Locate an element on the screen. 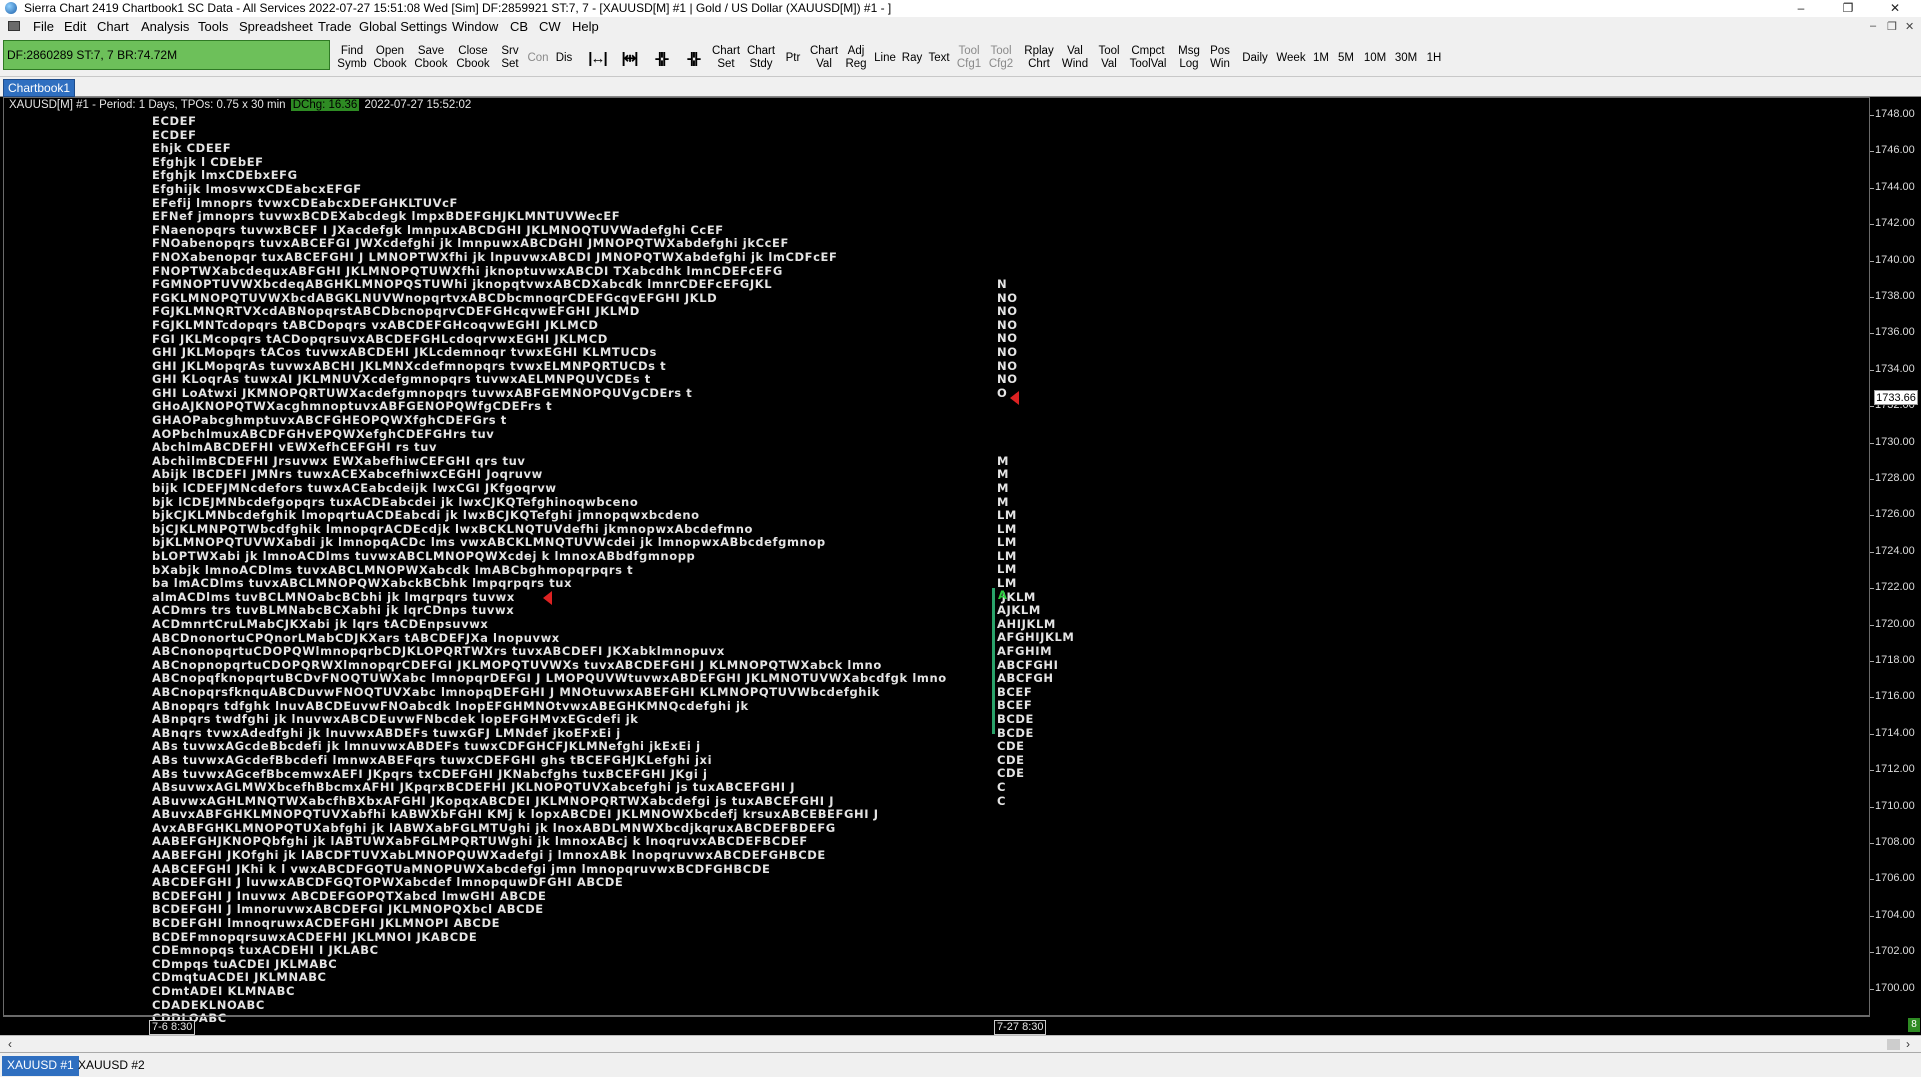 The width and height of the screenshot is (1921, 1077). profile2-row: M is located at coordinates (1003, 487).